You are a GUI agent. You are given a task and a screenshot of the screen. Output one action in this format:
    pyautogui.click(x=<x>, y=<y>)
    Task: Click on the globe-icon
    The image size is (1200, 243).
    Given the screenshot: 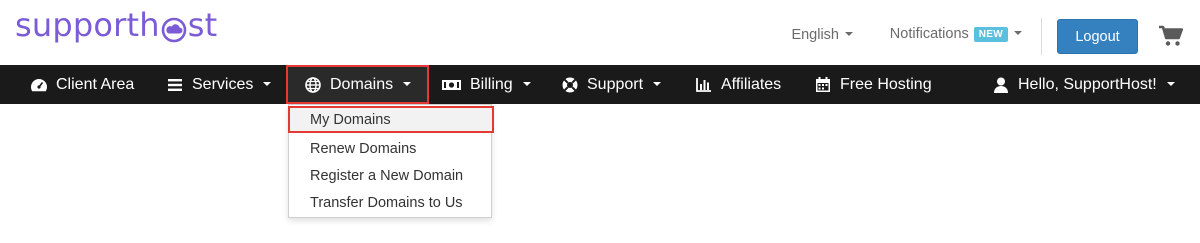 What is the action you would take?
    pyautogui.click(x=313, y=85)
    